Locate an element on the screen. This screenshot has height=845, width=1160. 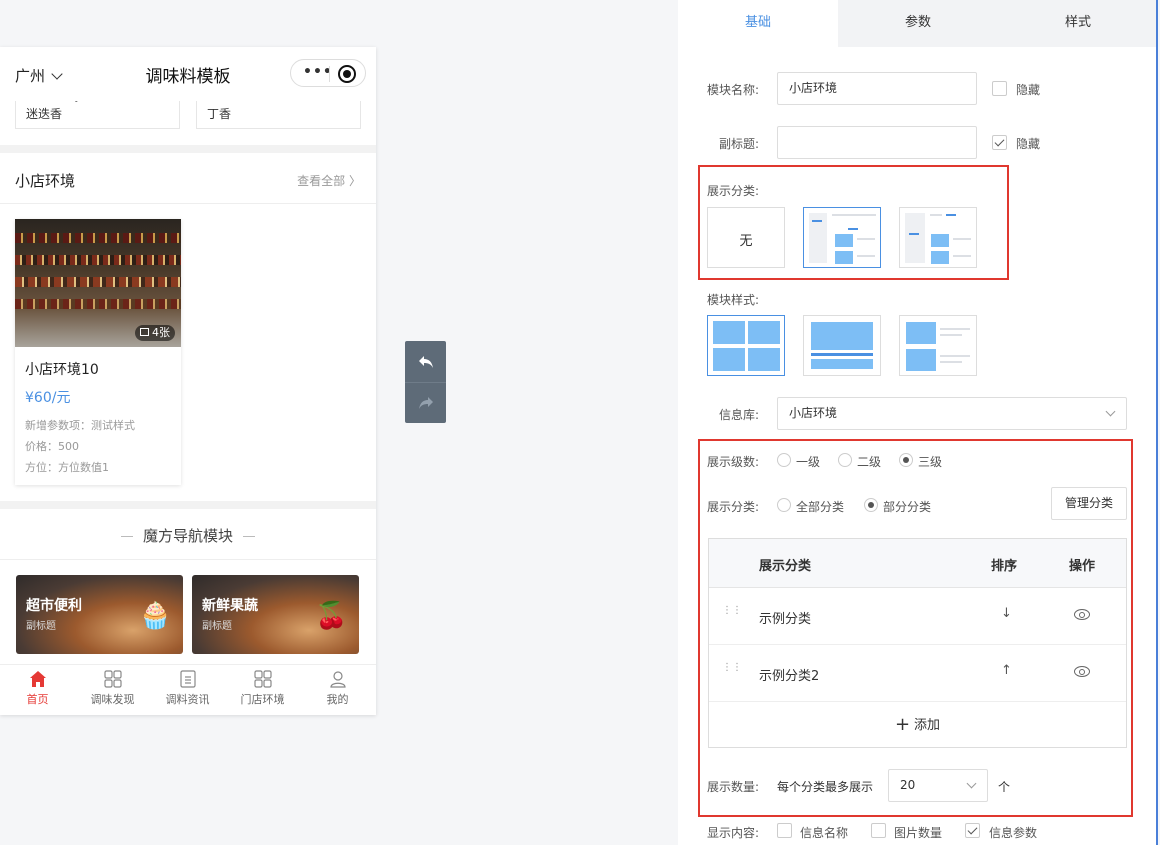
tab-store-env: 门店环境 is located at coordinates (262, 688).